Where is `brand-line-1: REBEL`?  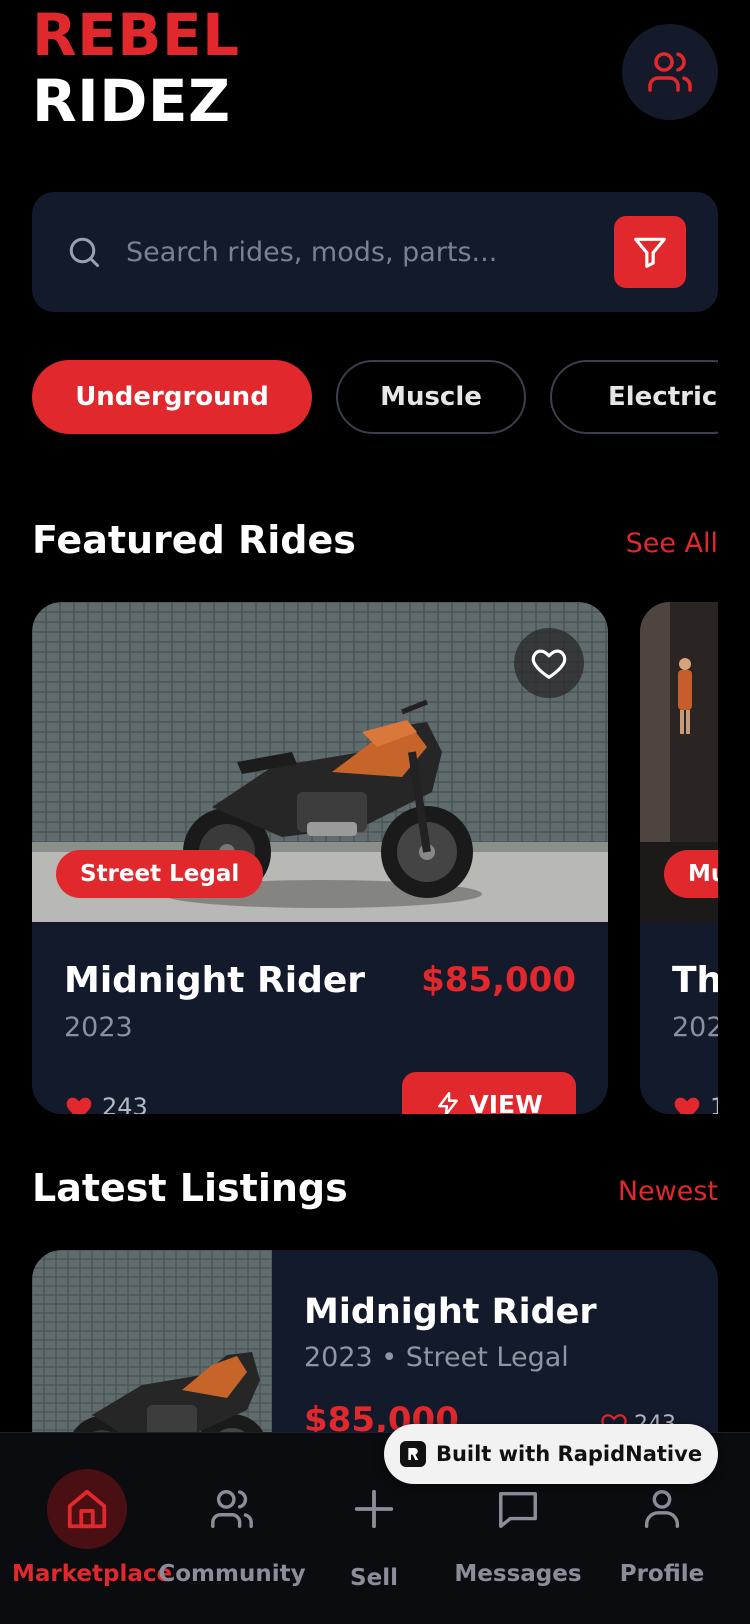 brand-line-1: REBEL is located at coordinates (136, 35).